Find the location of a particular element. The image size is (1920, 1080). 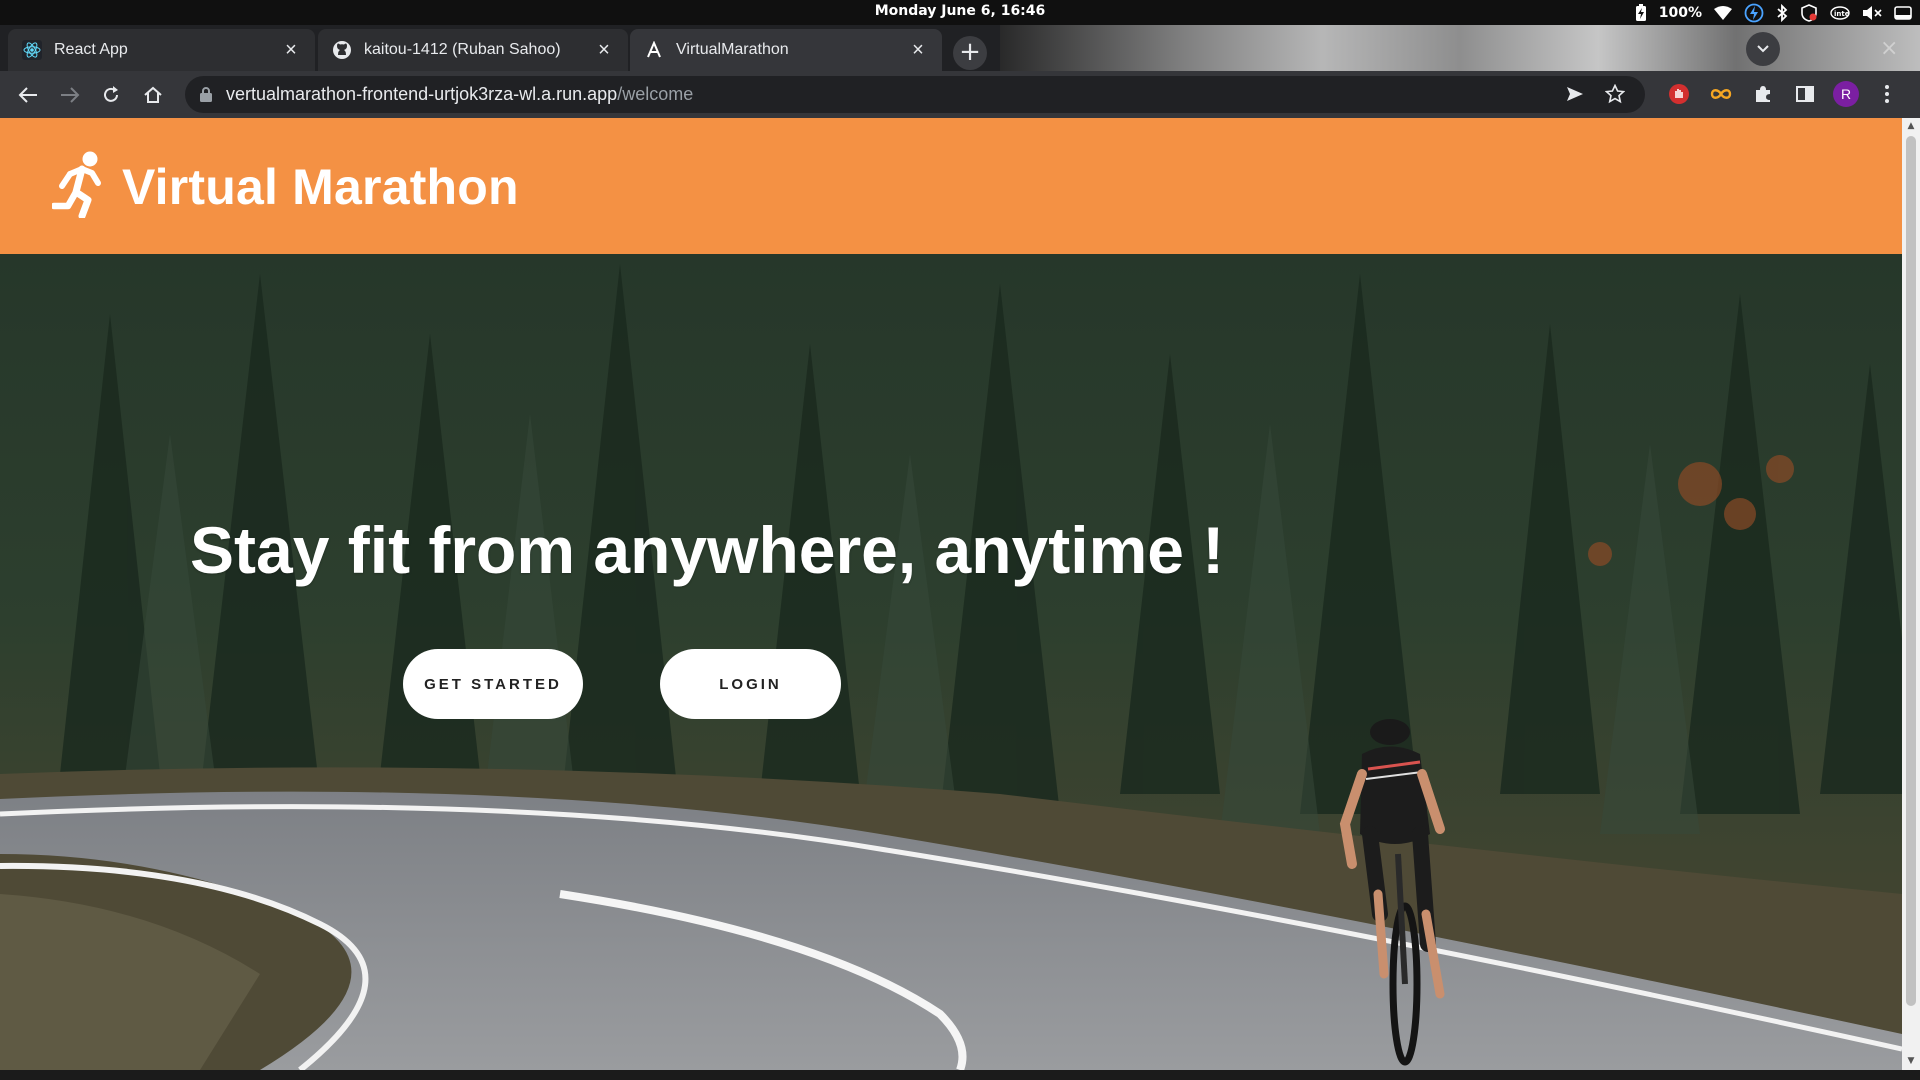

svg-text: intel is located at coordinates (1842, 14).